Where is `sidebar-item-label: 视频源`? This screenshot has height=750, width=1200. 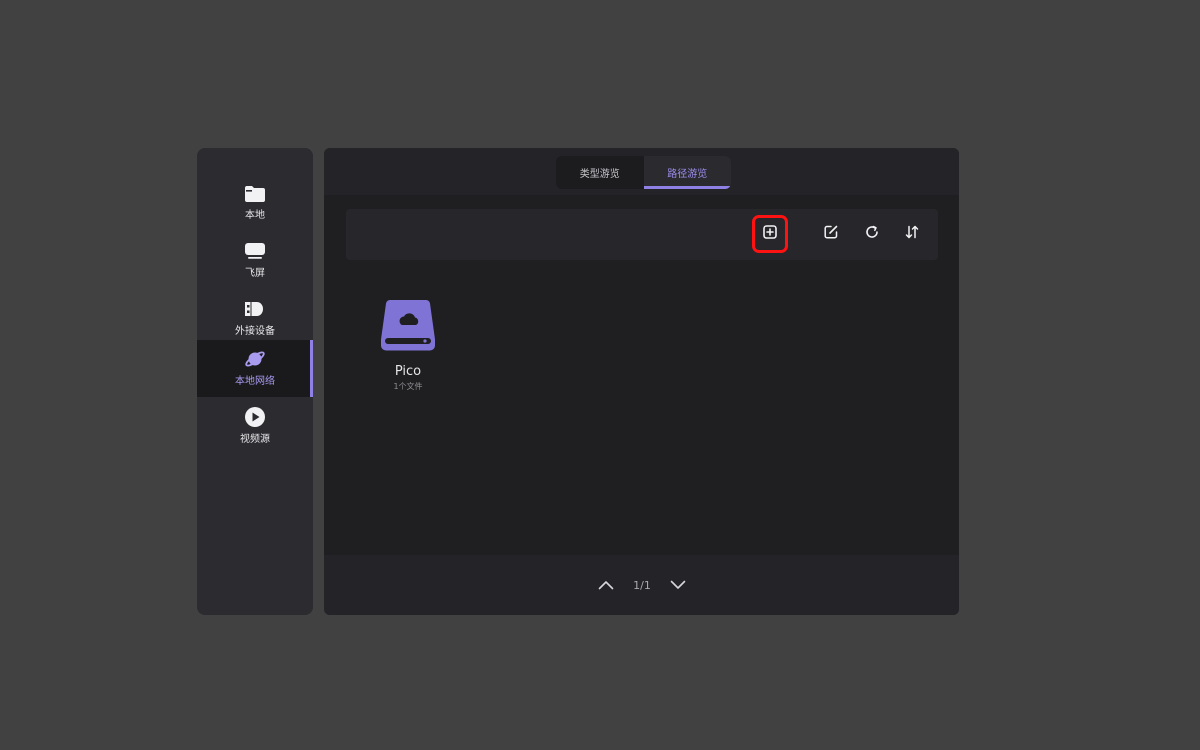
sidebar-item-label: 视频源 is located at coordinates (255, 439).